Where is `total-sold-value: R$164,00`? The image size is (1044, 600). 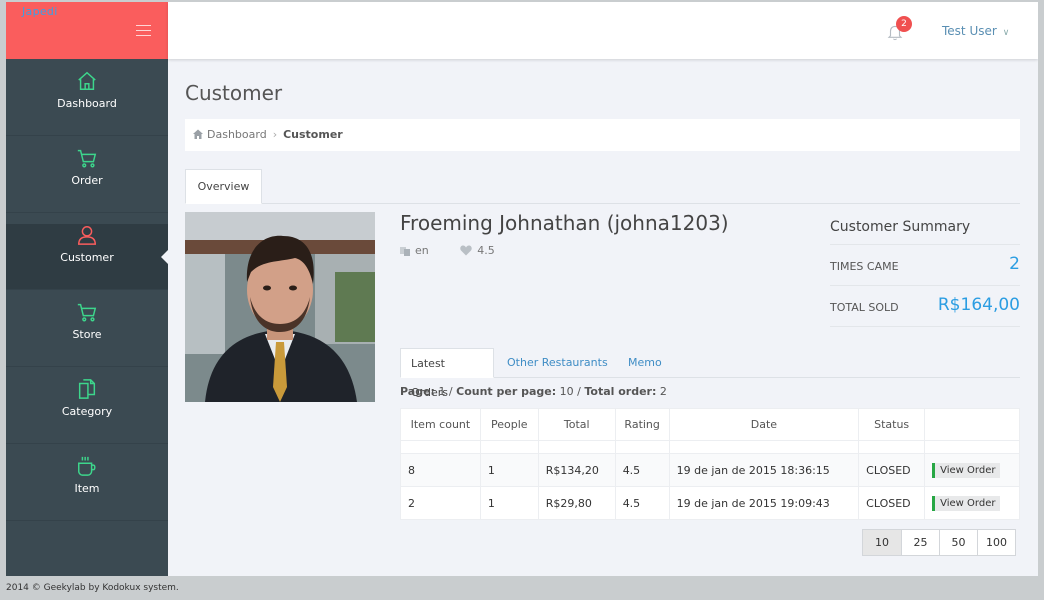 total-sold-value: R$164,00 is located at coordinates (978, 305).